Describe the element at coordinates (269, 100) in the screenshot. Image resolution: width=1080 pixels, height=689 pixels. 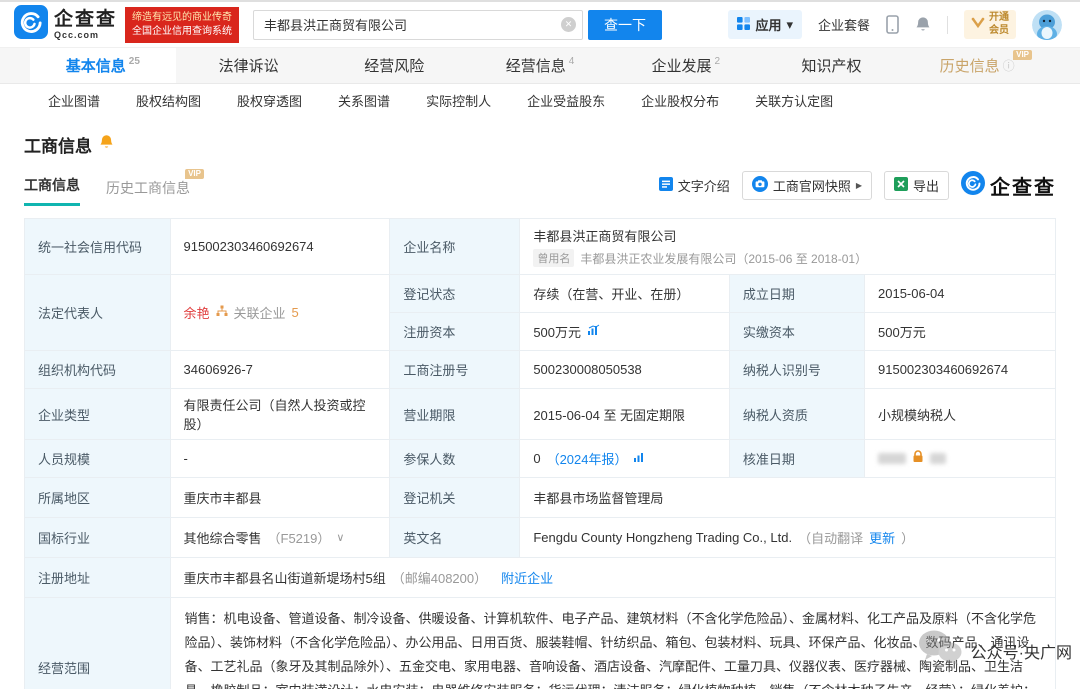
I see `subnav-equity-penetration: 股权穿透图` at that location.